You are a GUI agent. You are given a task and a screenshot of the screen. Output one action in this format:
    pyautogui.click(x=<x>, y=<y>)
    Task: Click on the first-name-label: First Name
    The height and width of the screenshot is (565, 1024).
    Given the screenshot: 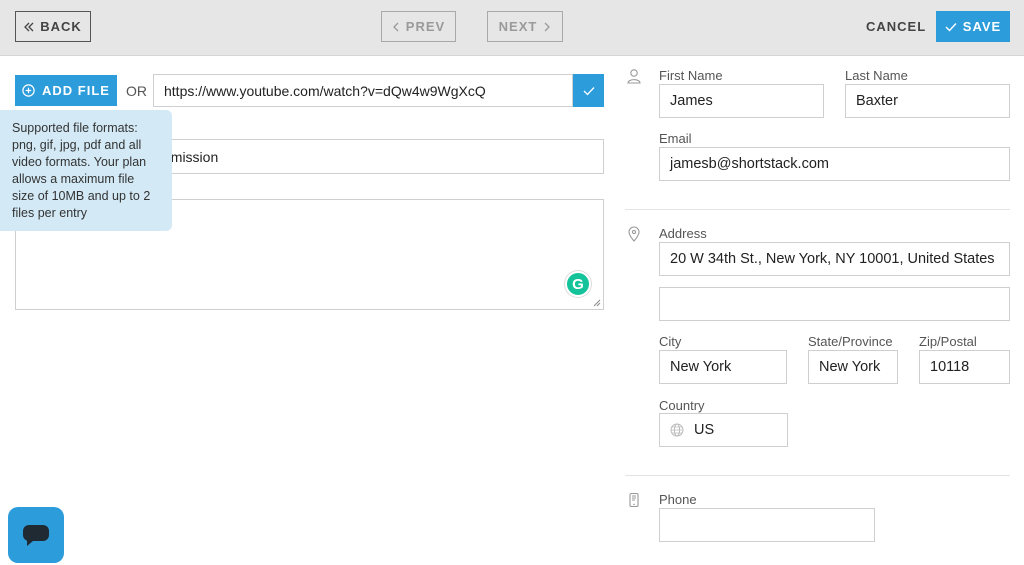 What is the action you would take?
    pyautogui.click(x=691, y=75)
    